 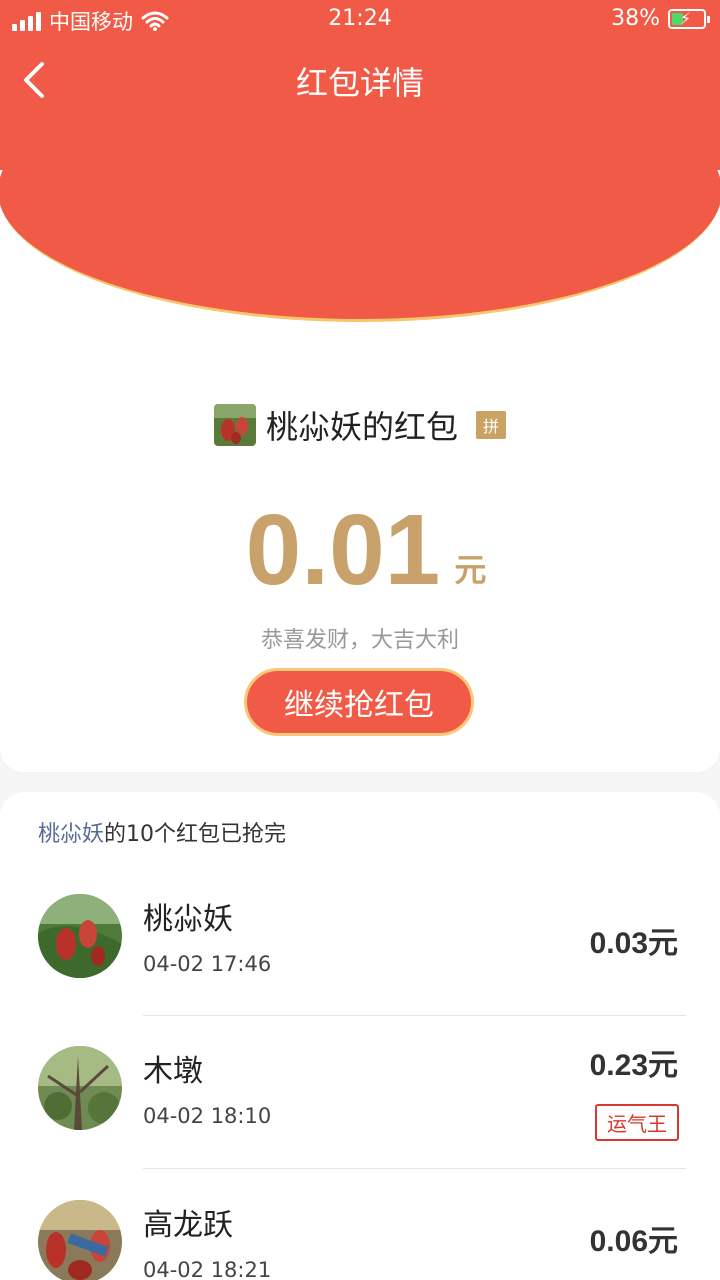 I want to click on record-amount: 0.06元, so click(x=634, y=1238).